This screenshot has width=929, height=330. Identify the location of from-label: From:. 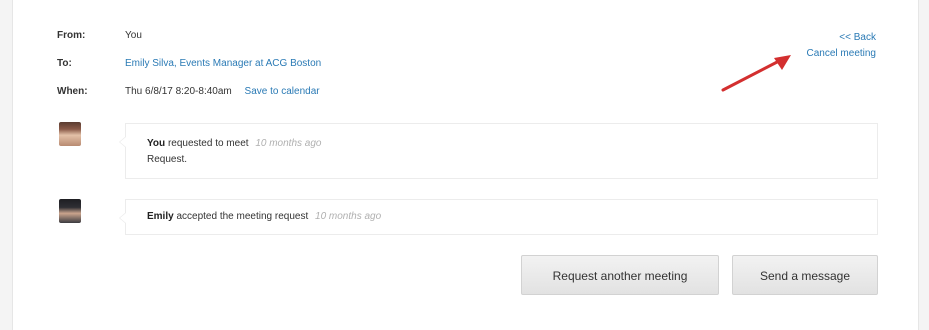
(71, 35).